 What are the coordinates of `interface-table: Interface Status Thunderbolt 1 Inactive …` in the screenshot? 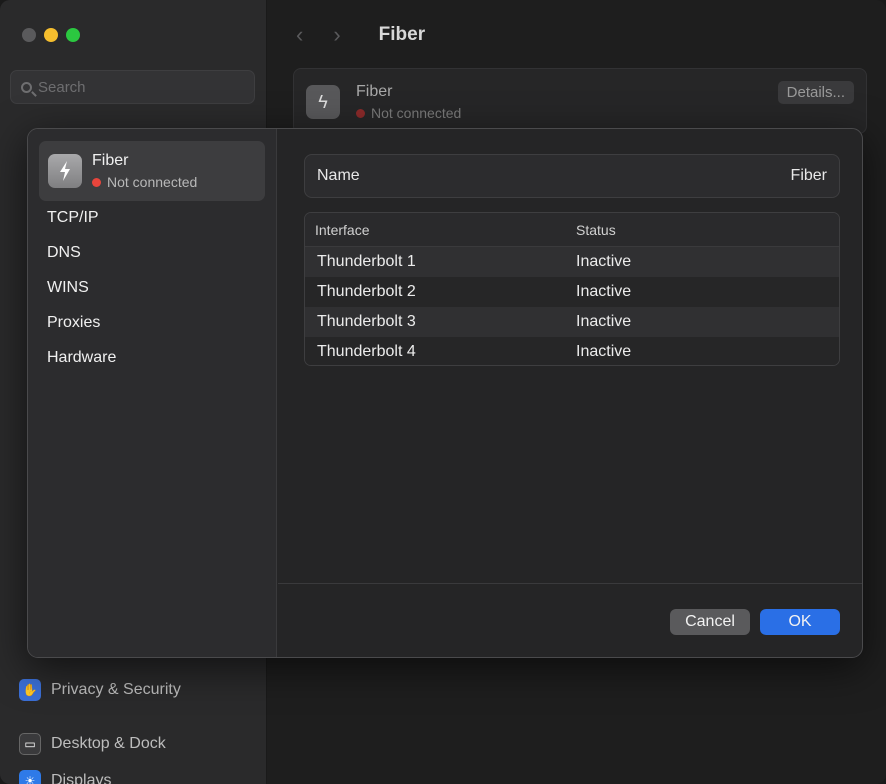 It's located at (572, 289).